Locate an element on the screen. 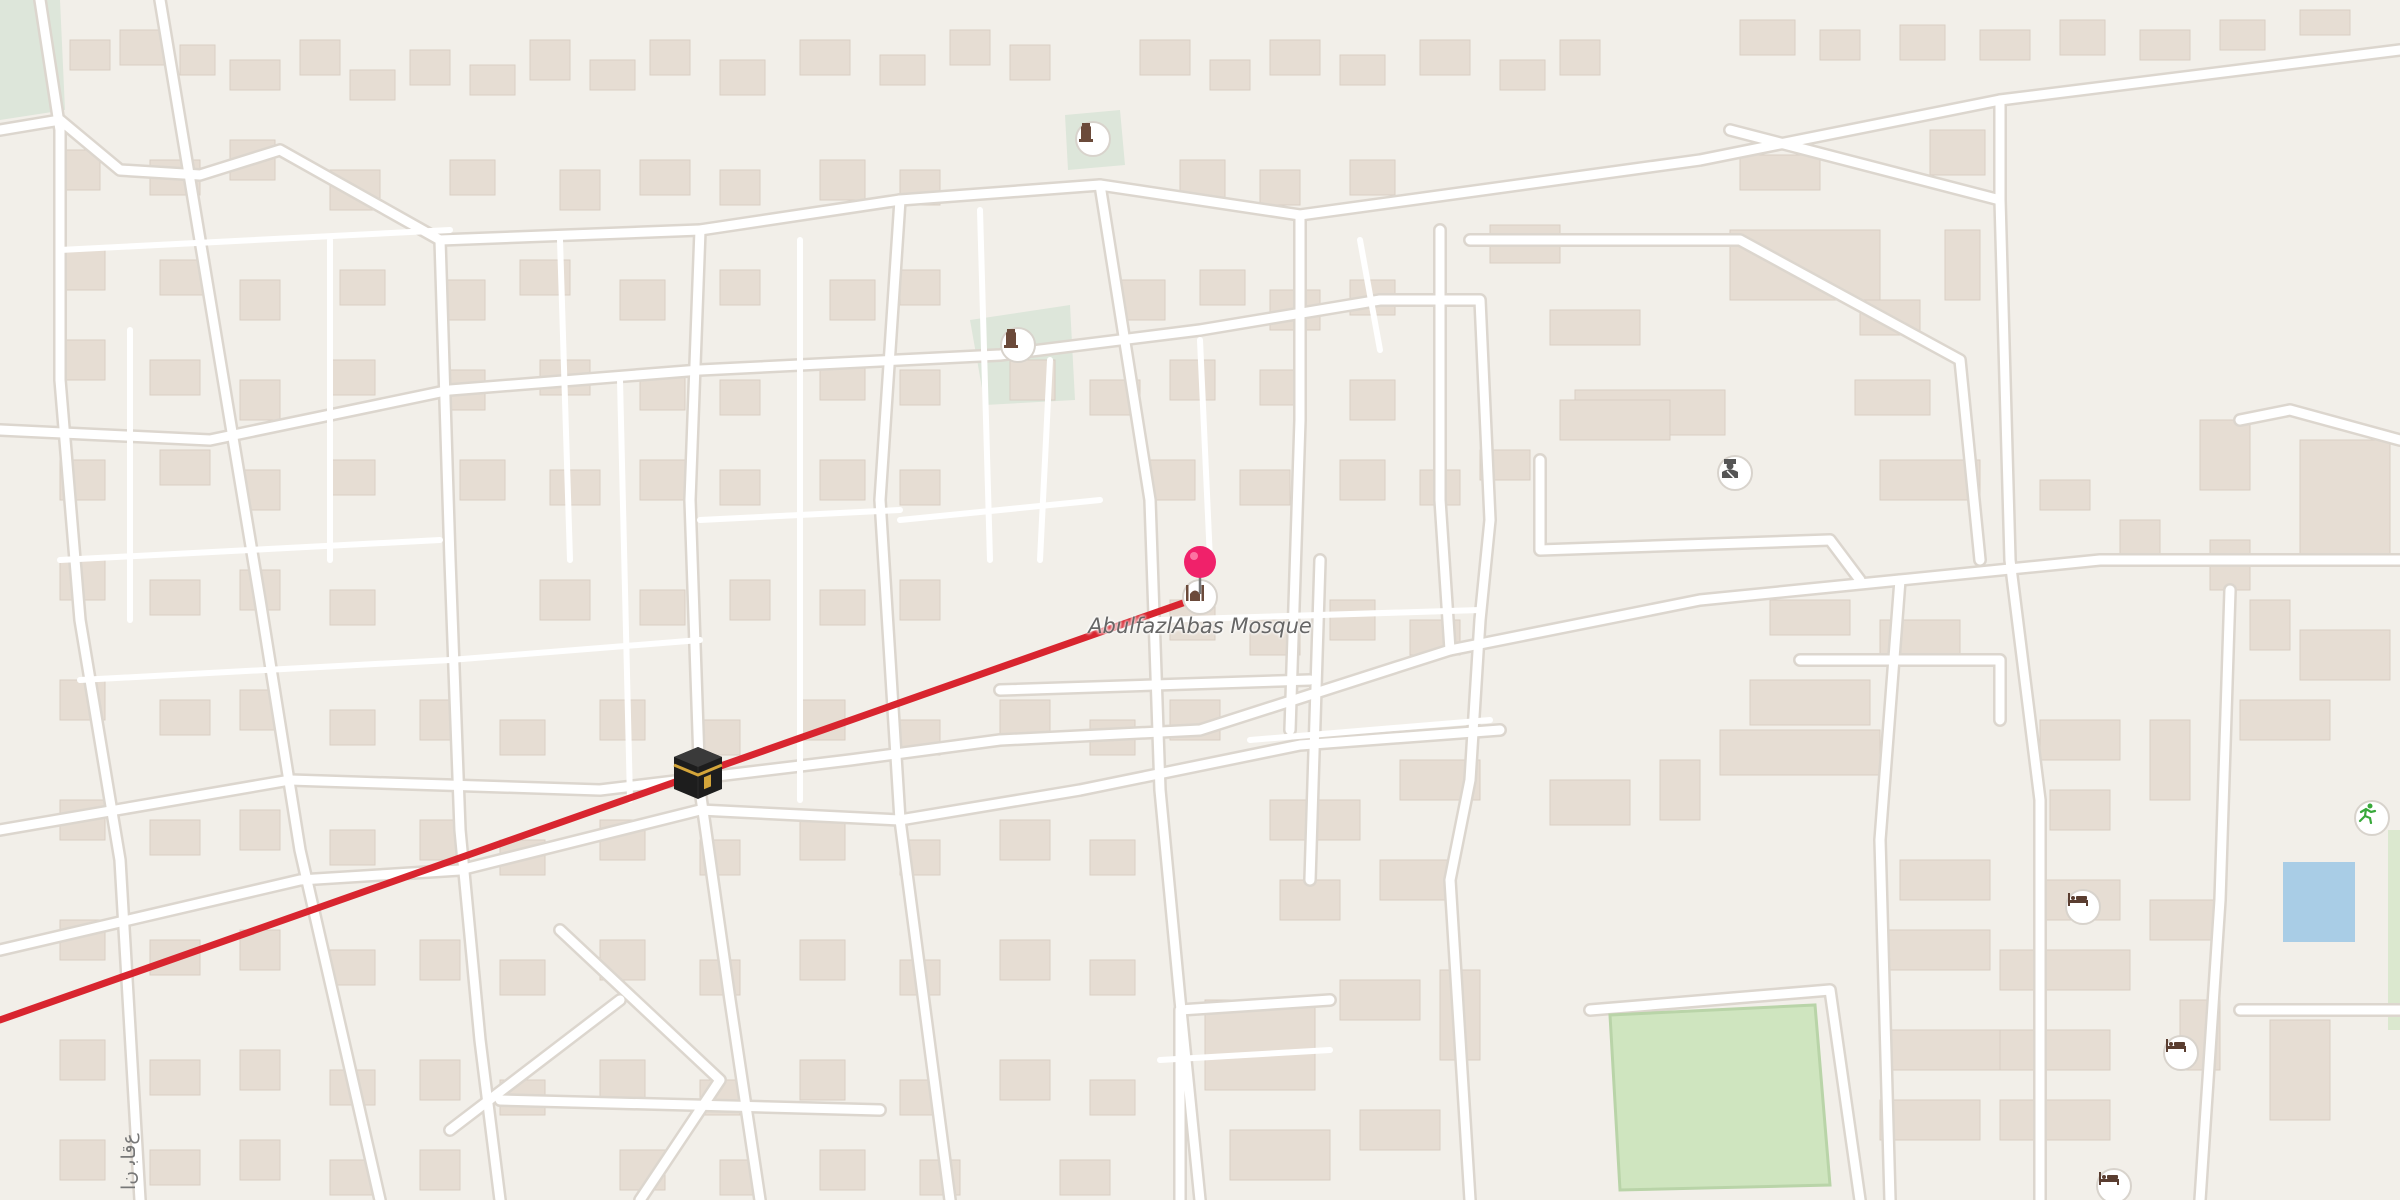  sport-icon is located at coordinates (2367, 813).